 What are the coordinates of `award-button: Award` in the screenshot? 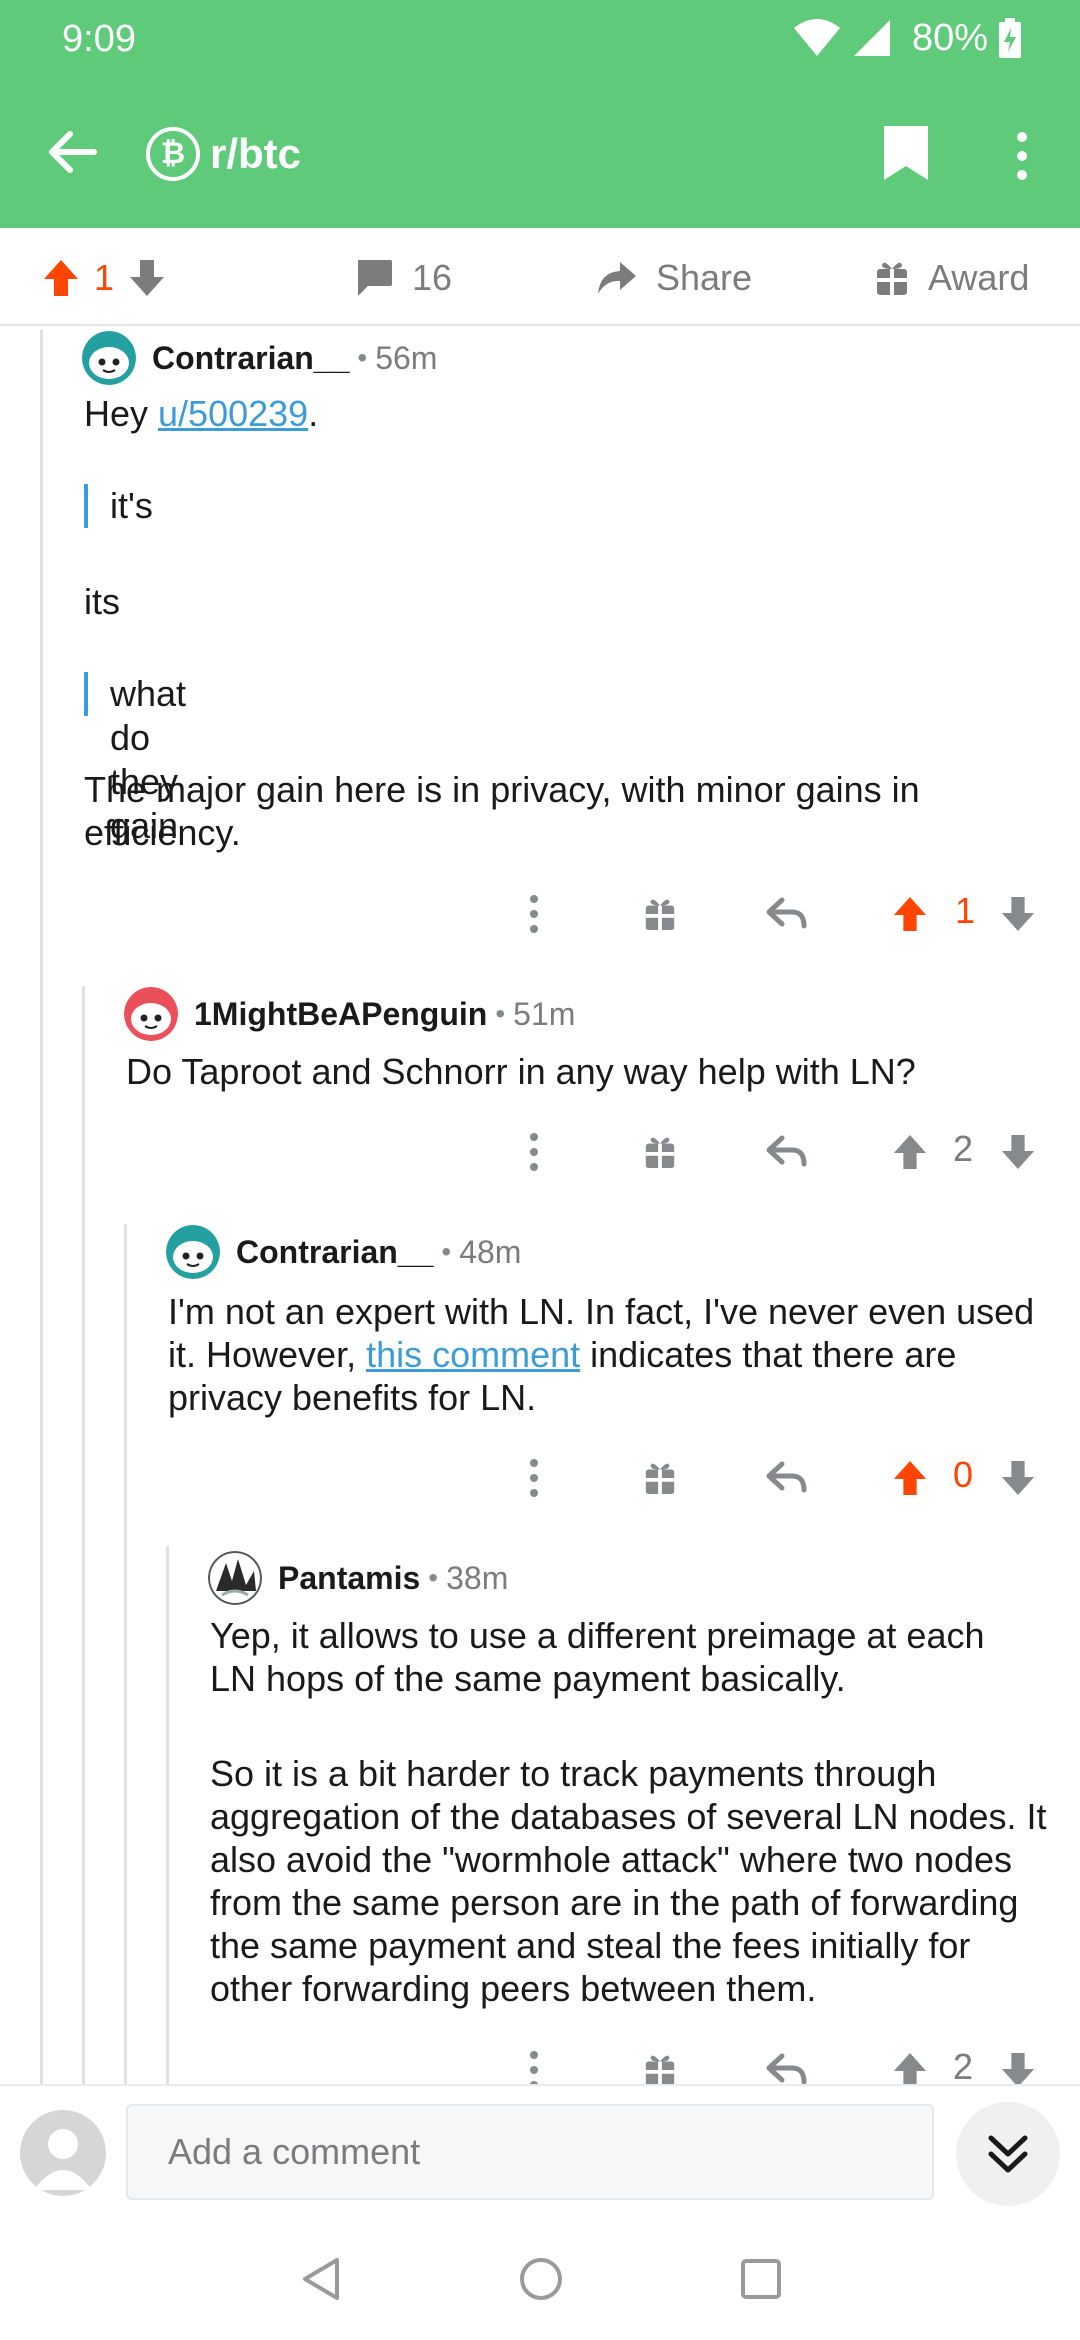 It's located at (951, 278).